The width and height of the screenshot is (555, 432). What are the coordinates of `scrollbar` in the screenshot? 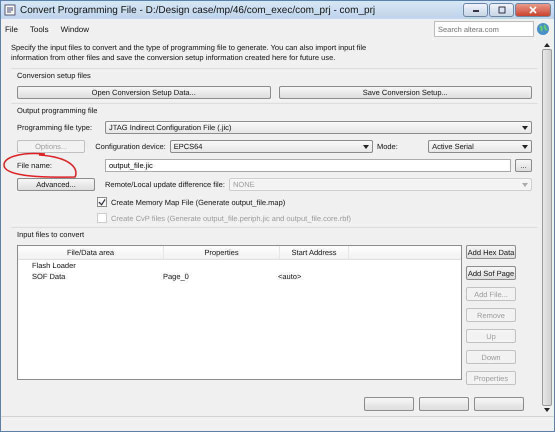 It's located at (547, 227).